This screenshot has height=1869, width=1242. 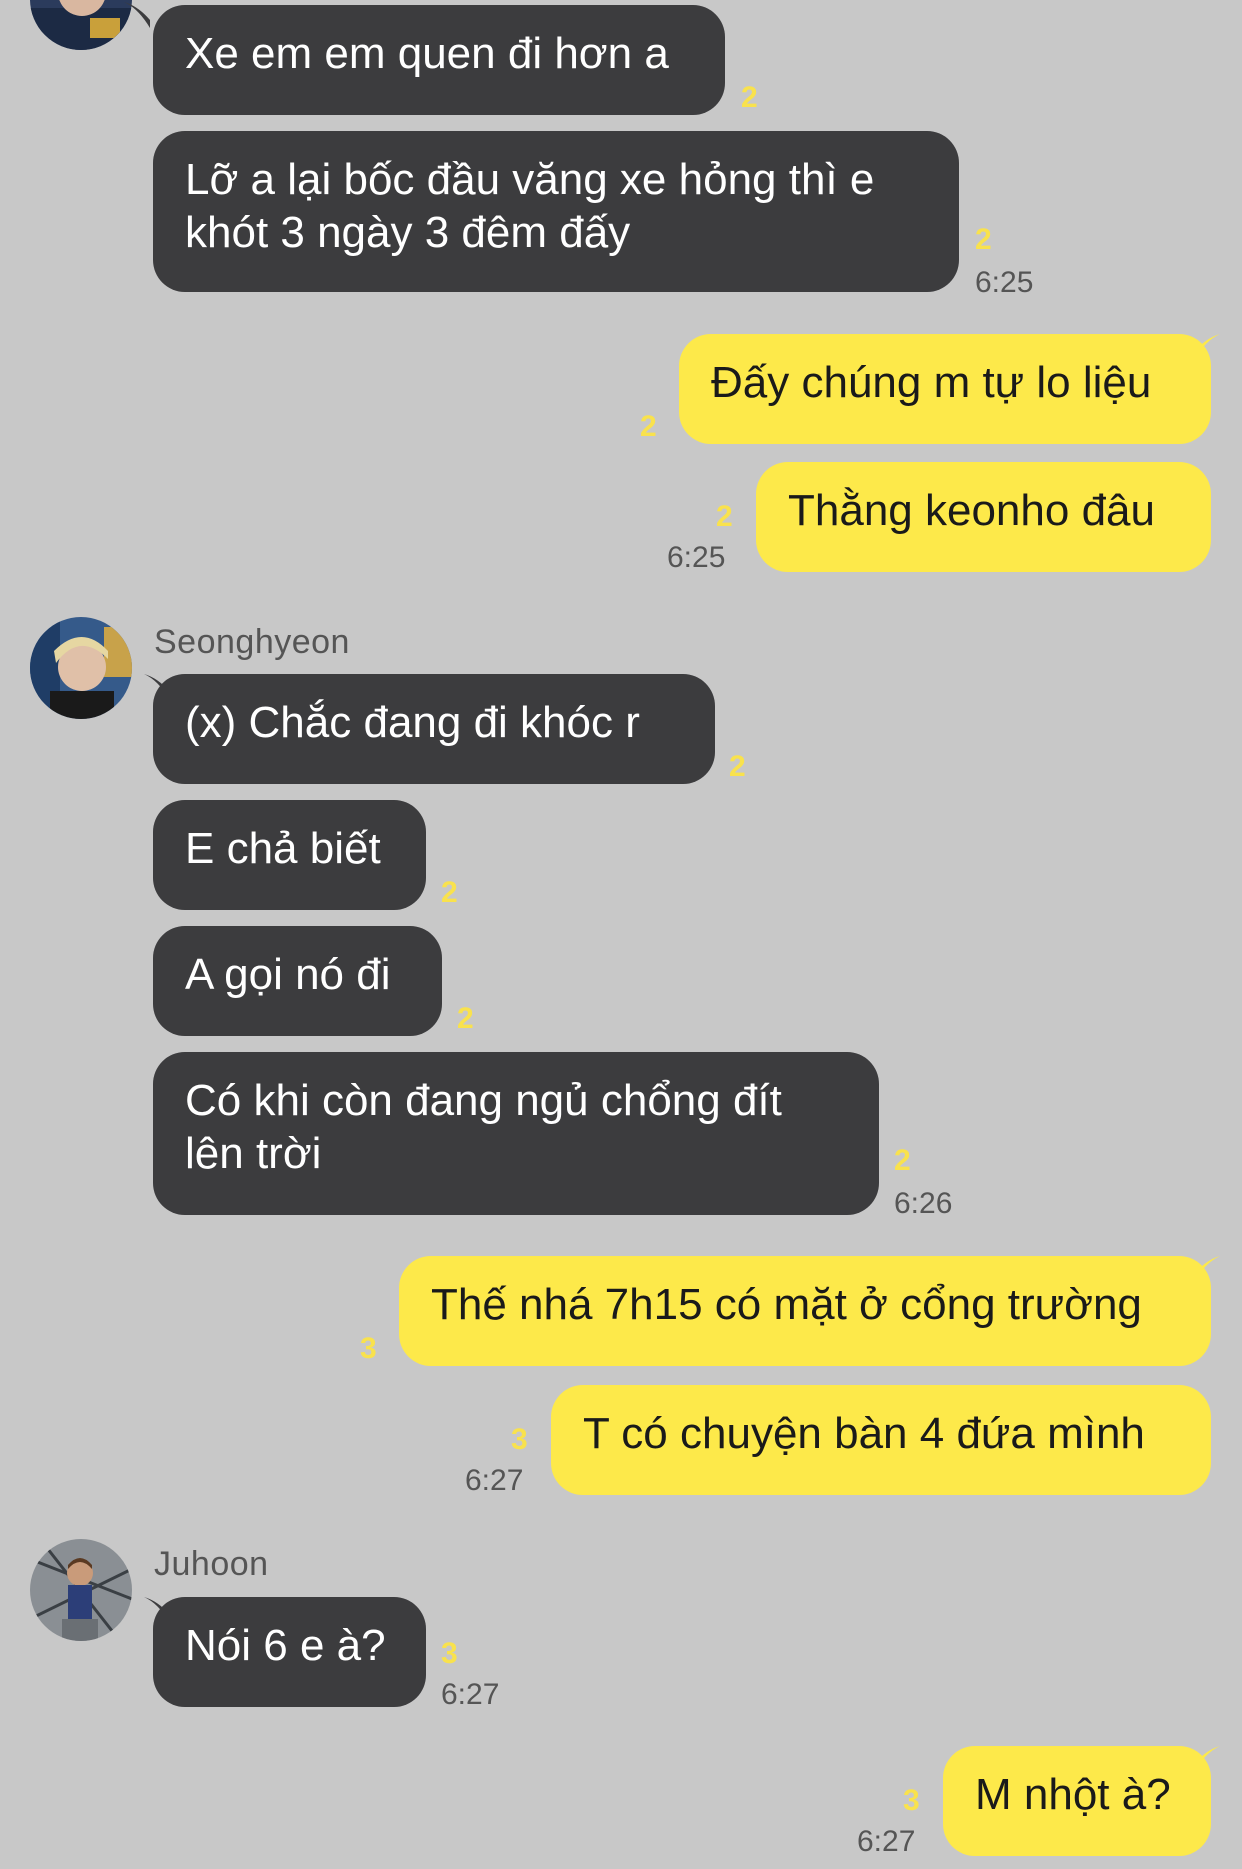 What do you see at coordinates (971, 510) in the screenshot?
I see `message-text: Thằng keonho đâu` at bounding box center [971, 510].